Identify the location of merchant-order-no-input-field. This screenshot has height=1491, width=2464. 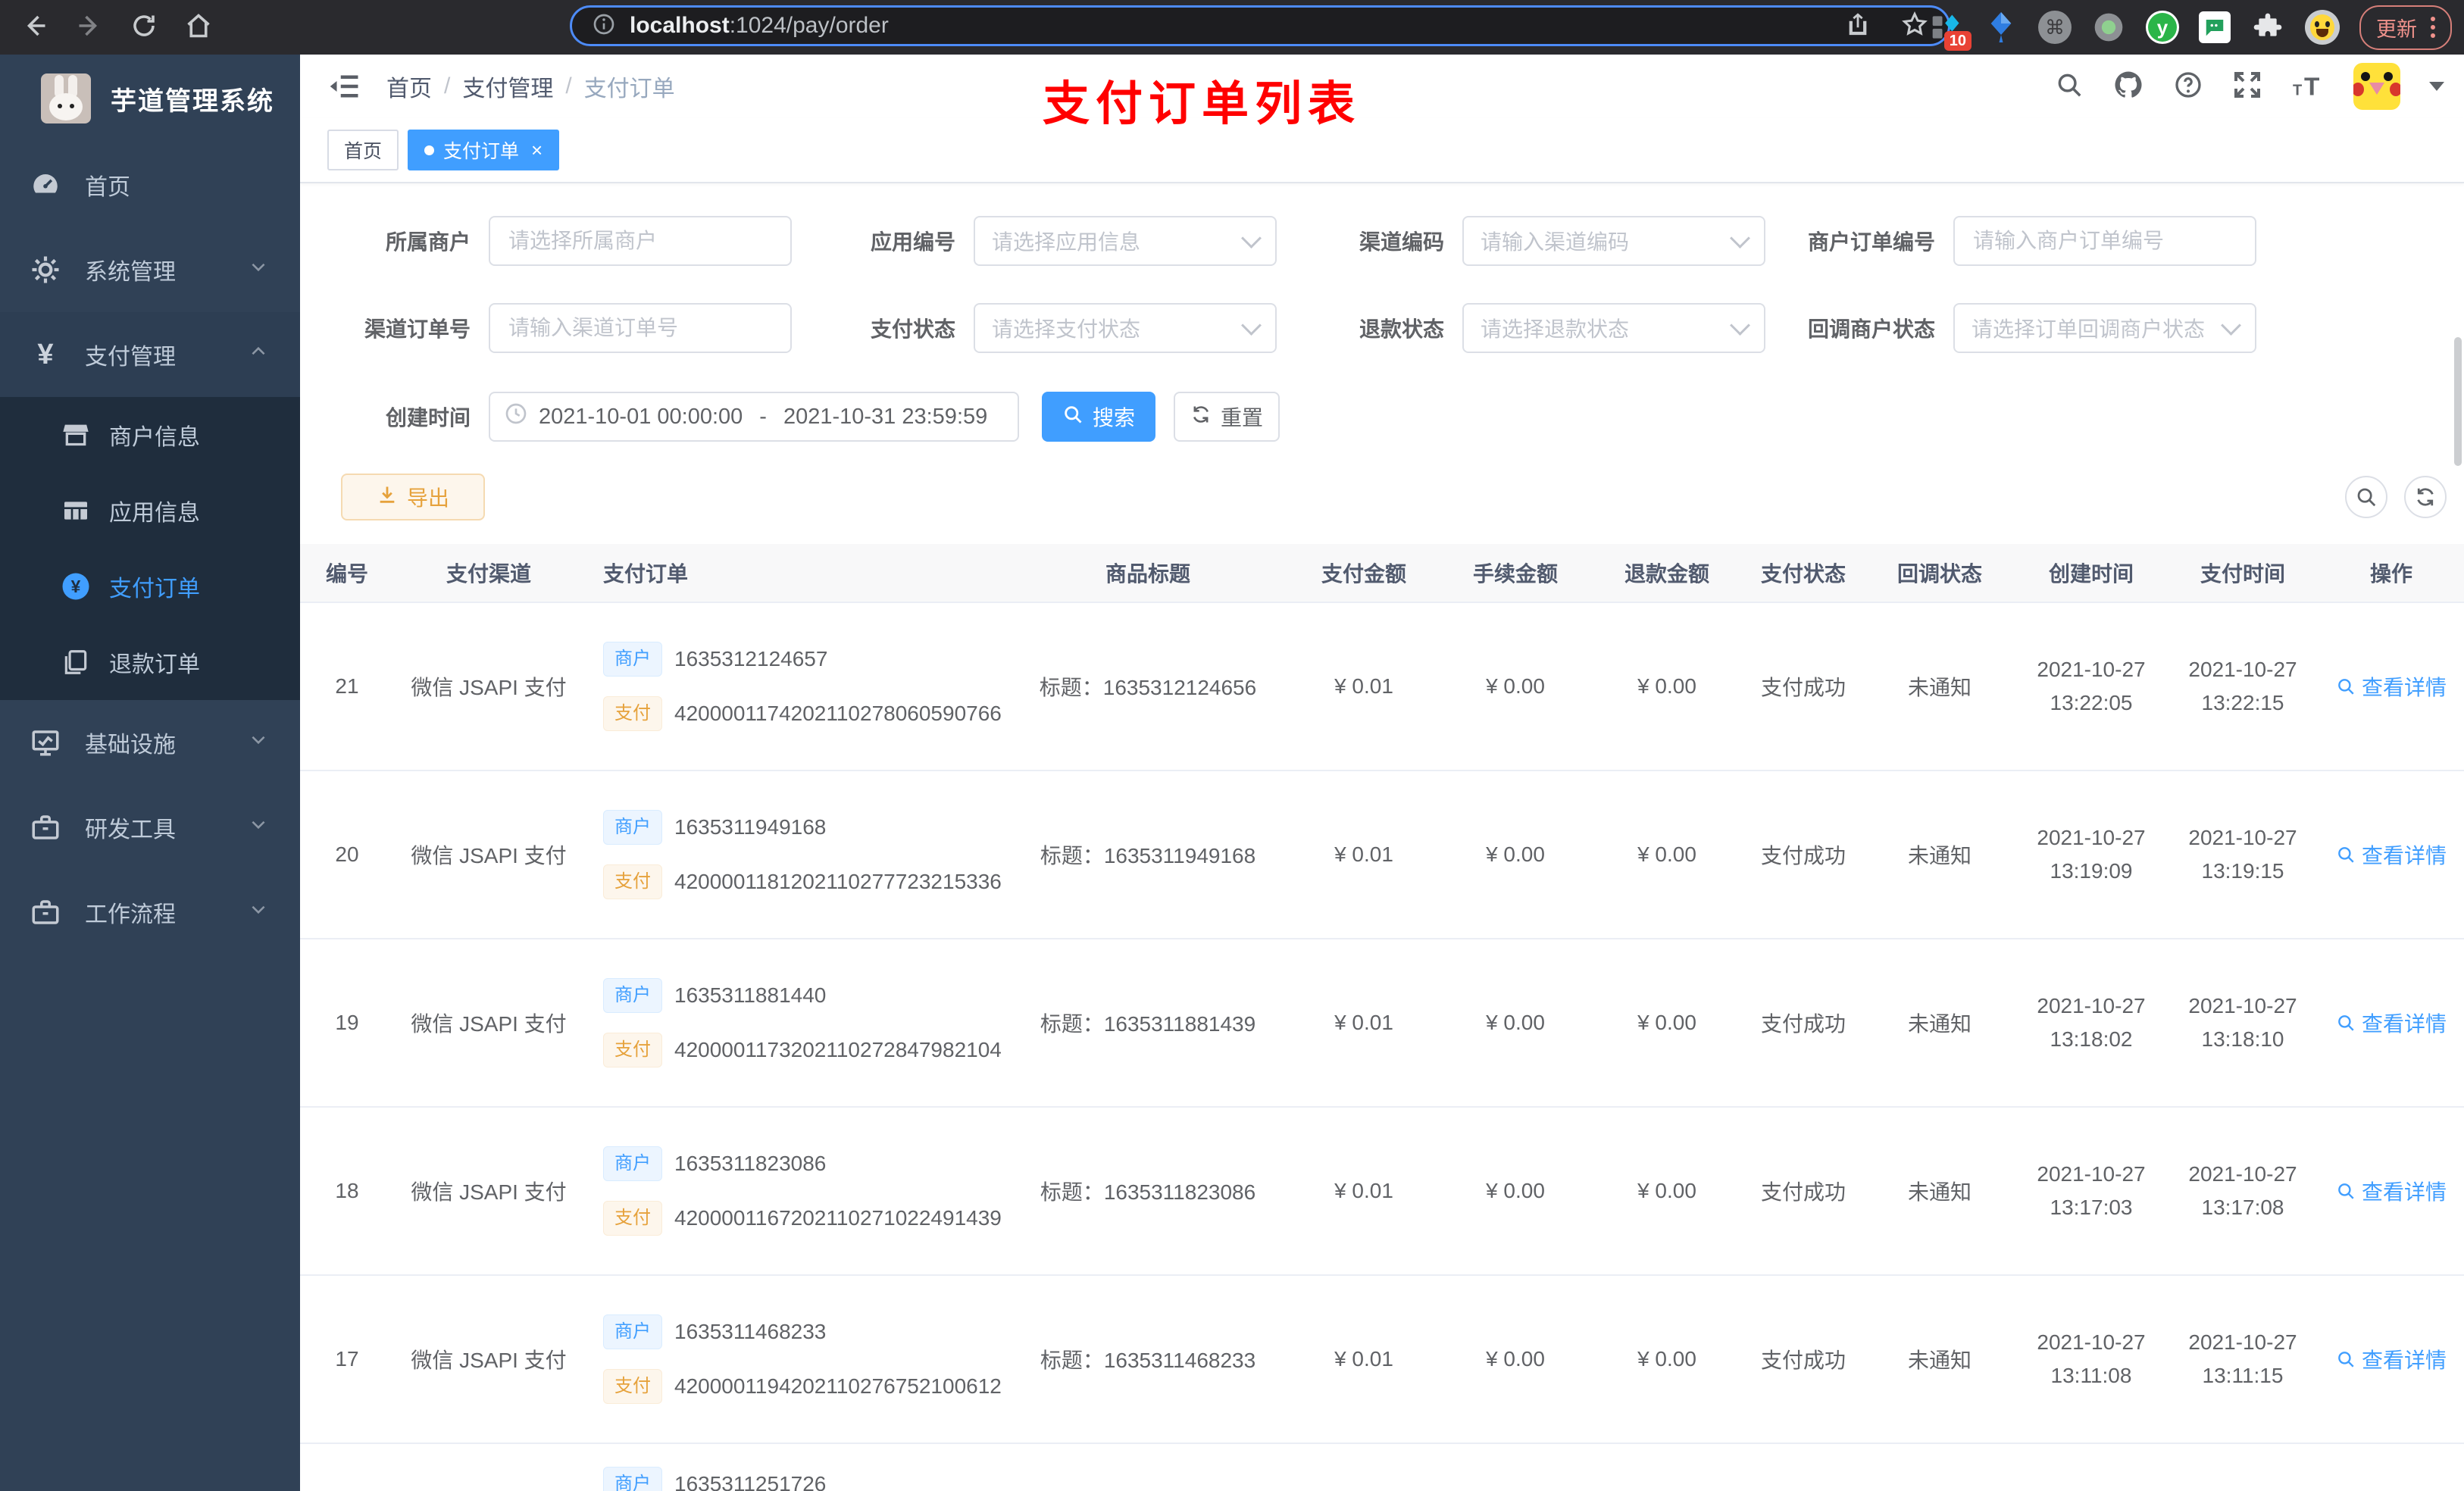
(2105, 241).